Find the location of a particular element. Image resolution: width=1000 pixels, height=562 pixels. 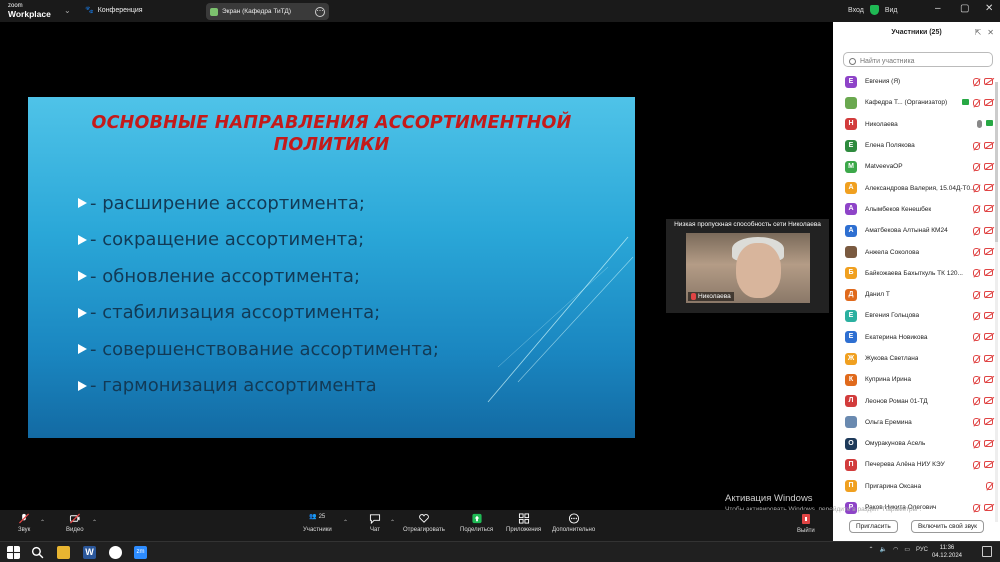

notifications-icon is located at coordinates (987, 551).